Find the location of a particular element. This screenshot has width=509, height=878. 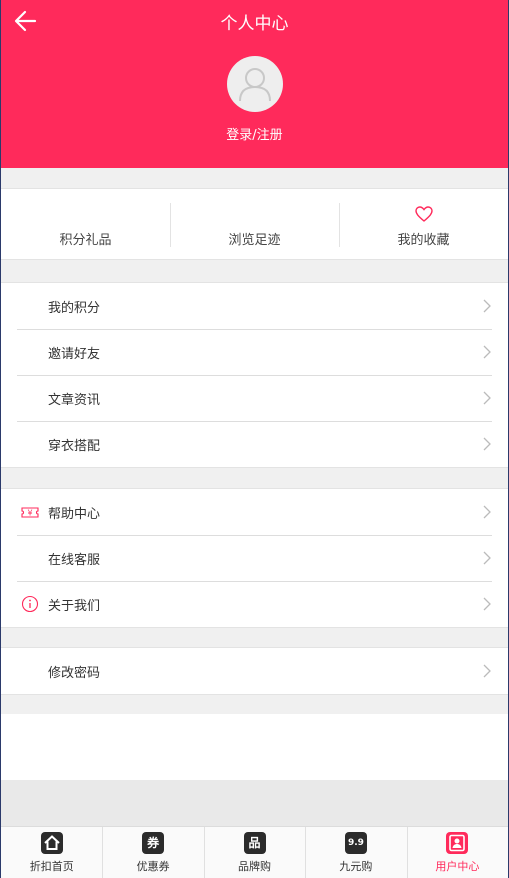

menu-item-label: 邀请好友 is located at coordinates (74, 354).